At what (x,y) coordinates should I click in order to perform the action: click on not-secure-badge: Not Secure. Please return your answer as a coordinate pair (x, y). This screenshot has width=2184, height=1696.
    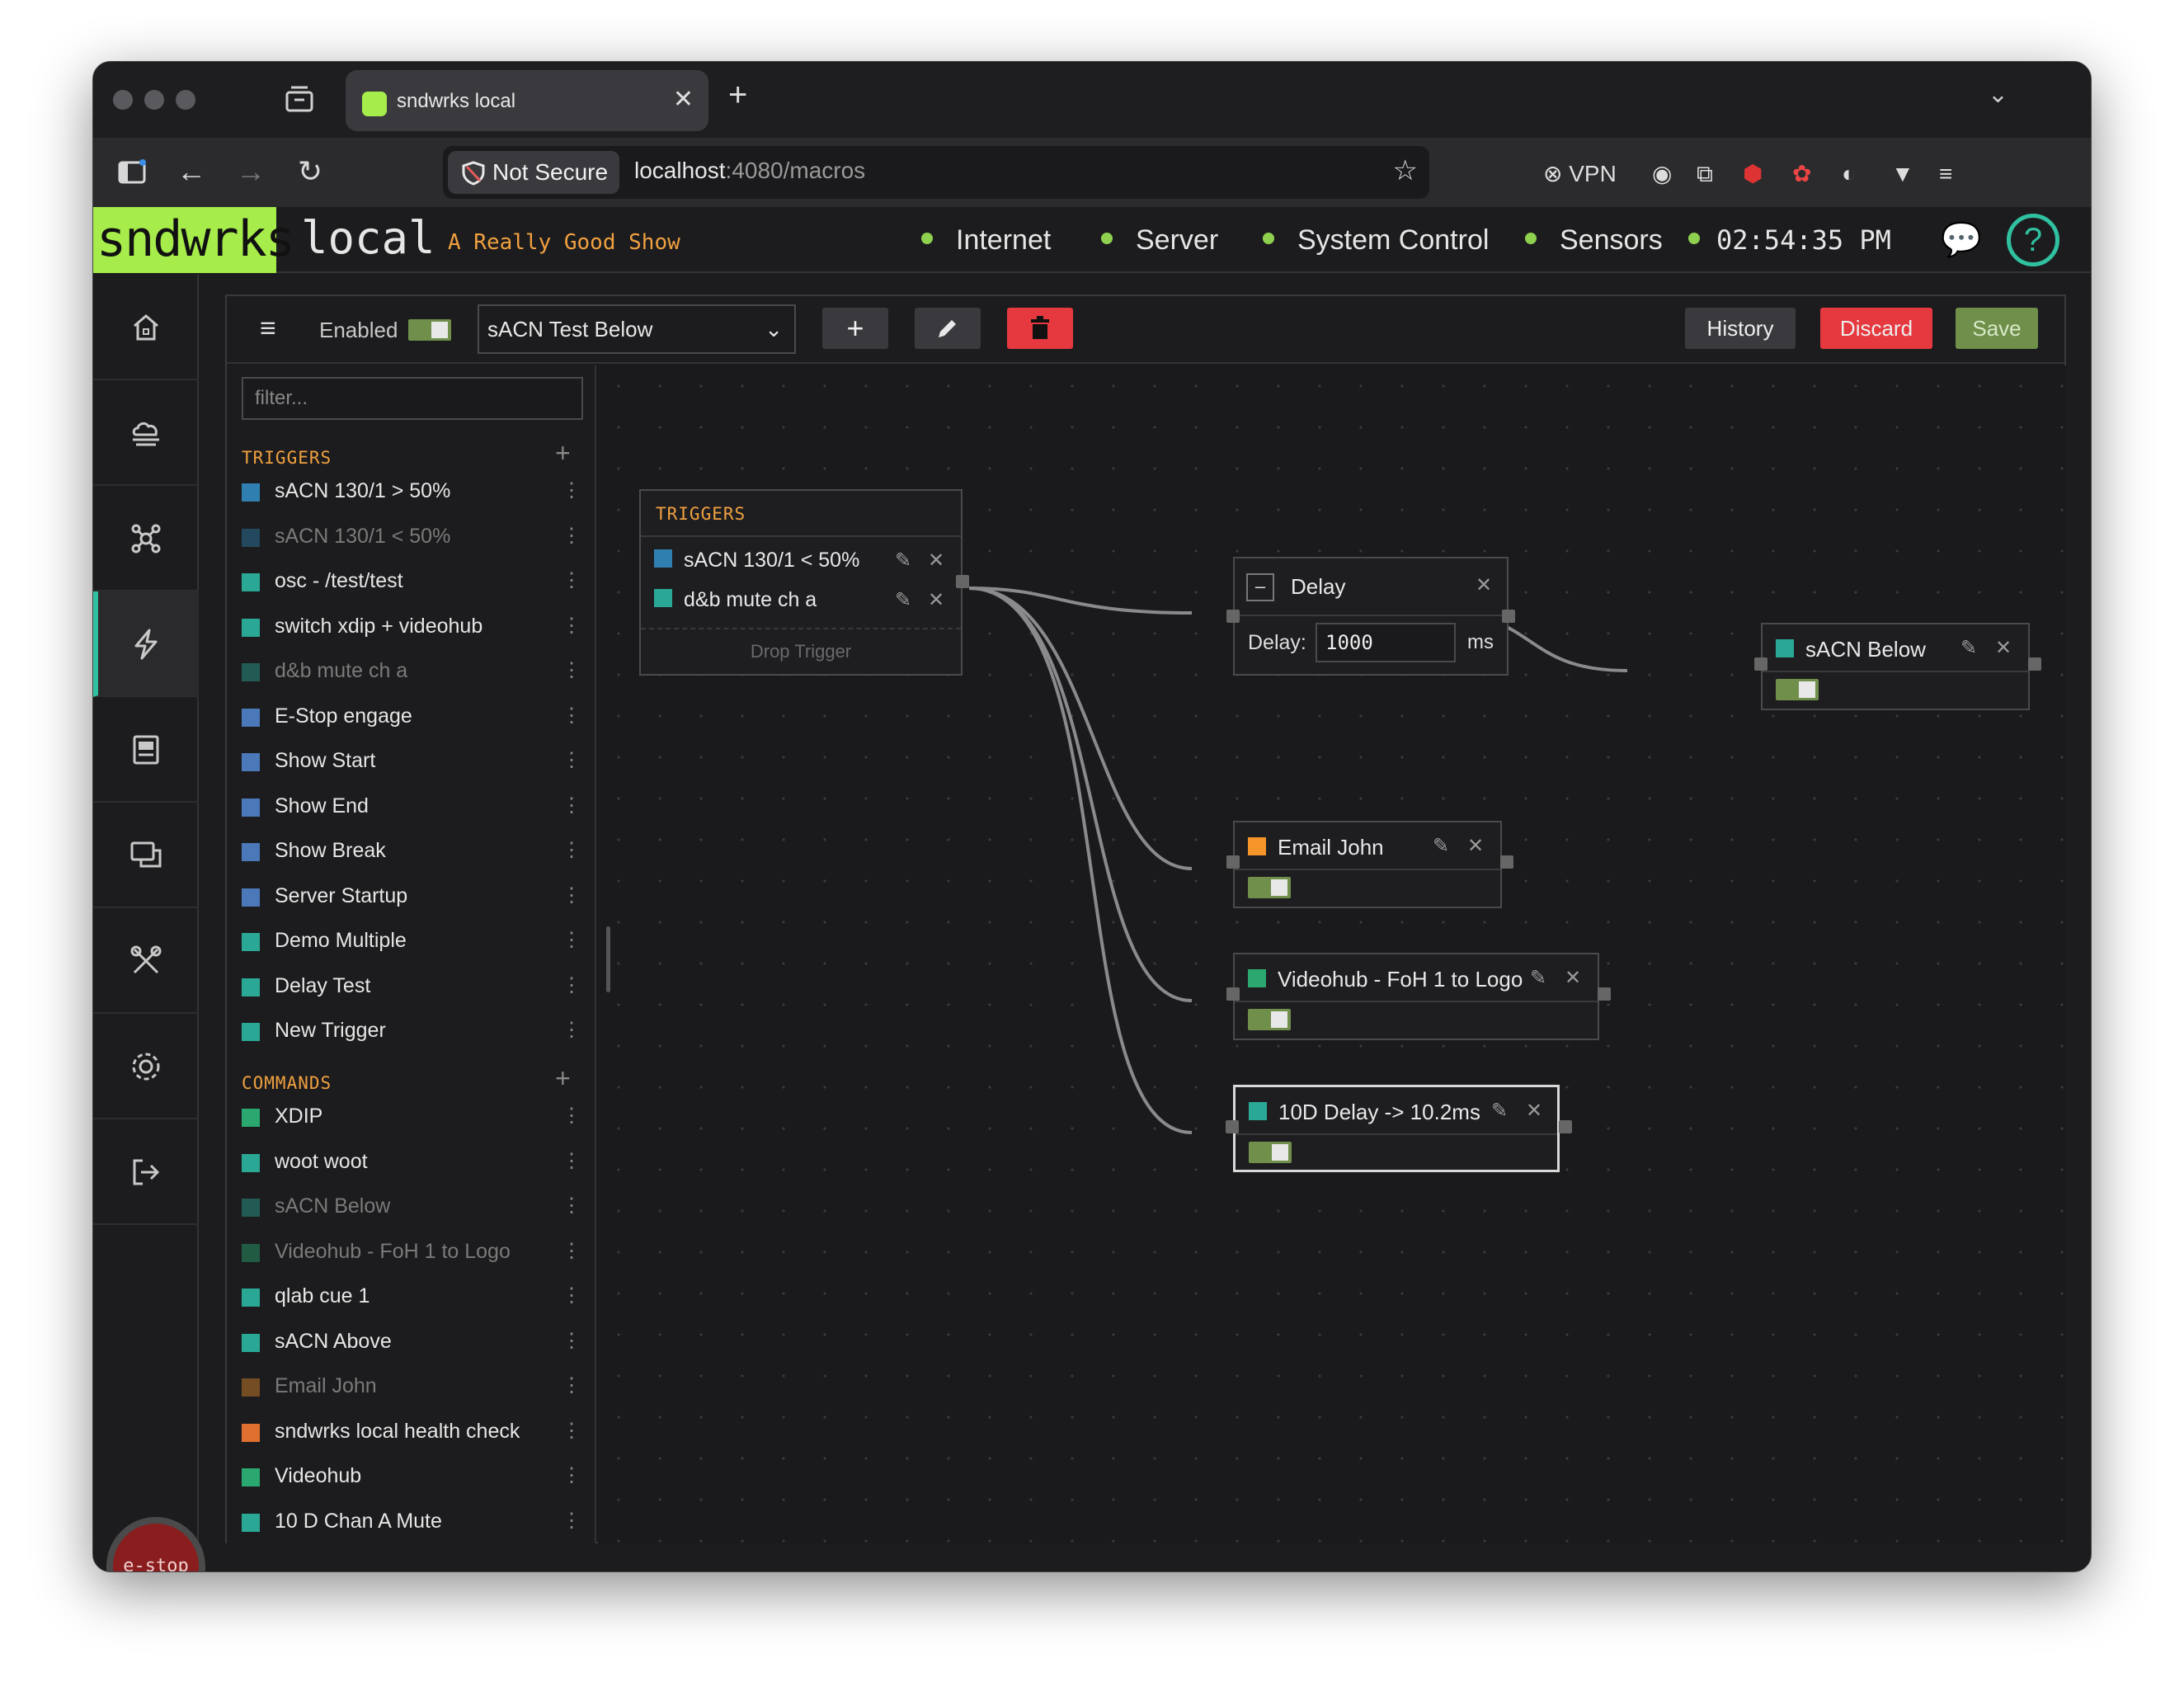
    Looking at the image, I should click on (533, 172).